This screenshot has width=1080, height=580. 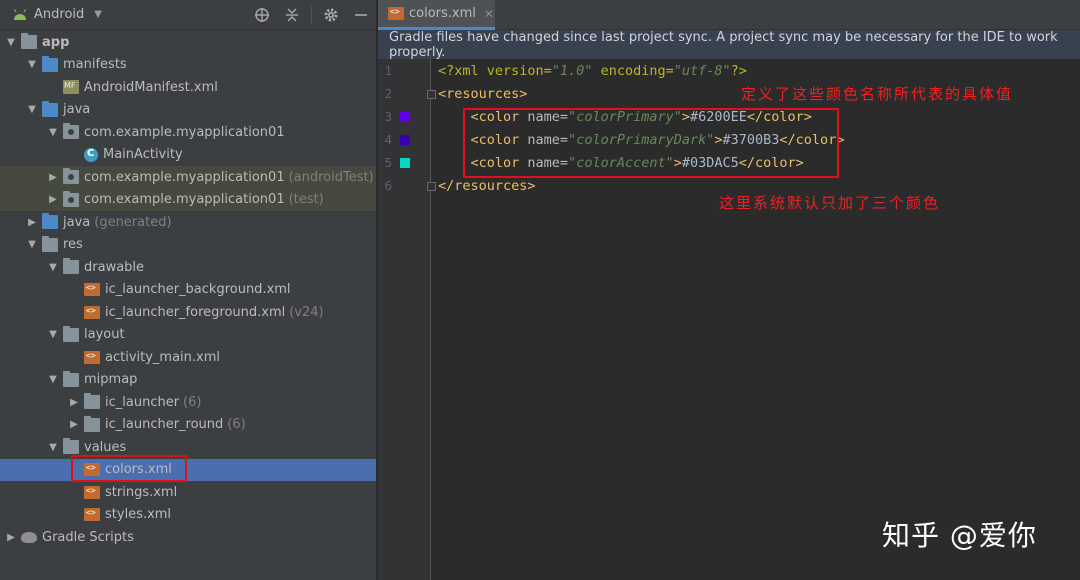 What do you see at coordinates (50, 243) in the screenshot?
I see `resource-folder-icon` at bounding box center [50, 243].